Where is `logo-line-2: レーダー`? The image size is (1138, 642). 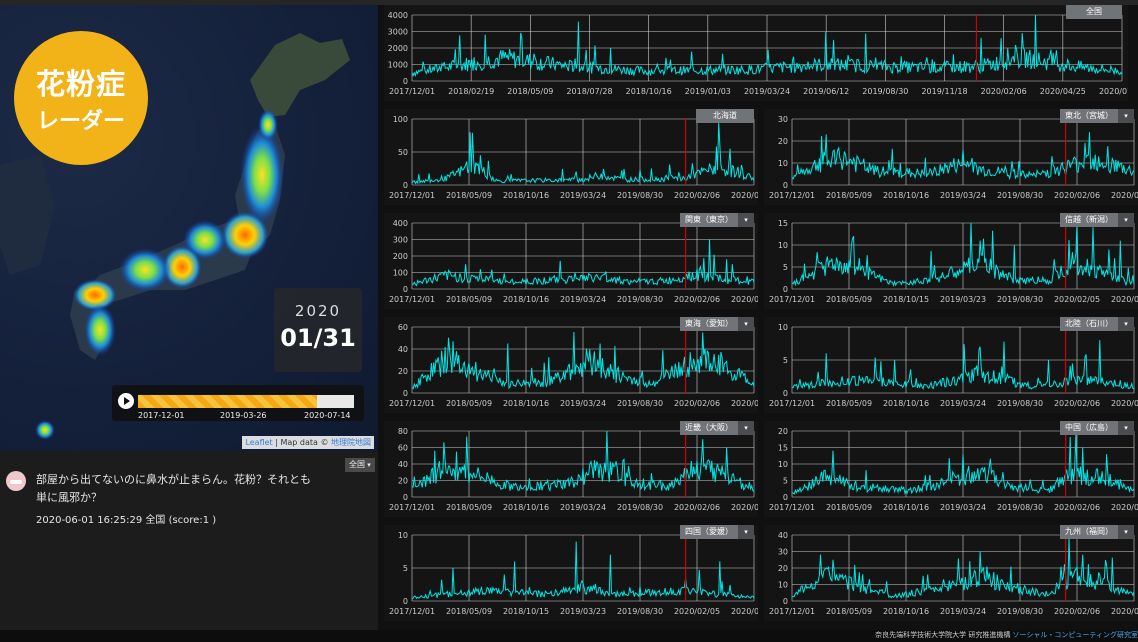
logo-line-2: レーダー is located at coordinates (80, 121).